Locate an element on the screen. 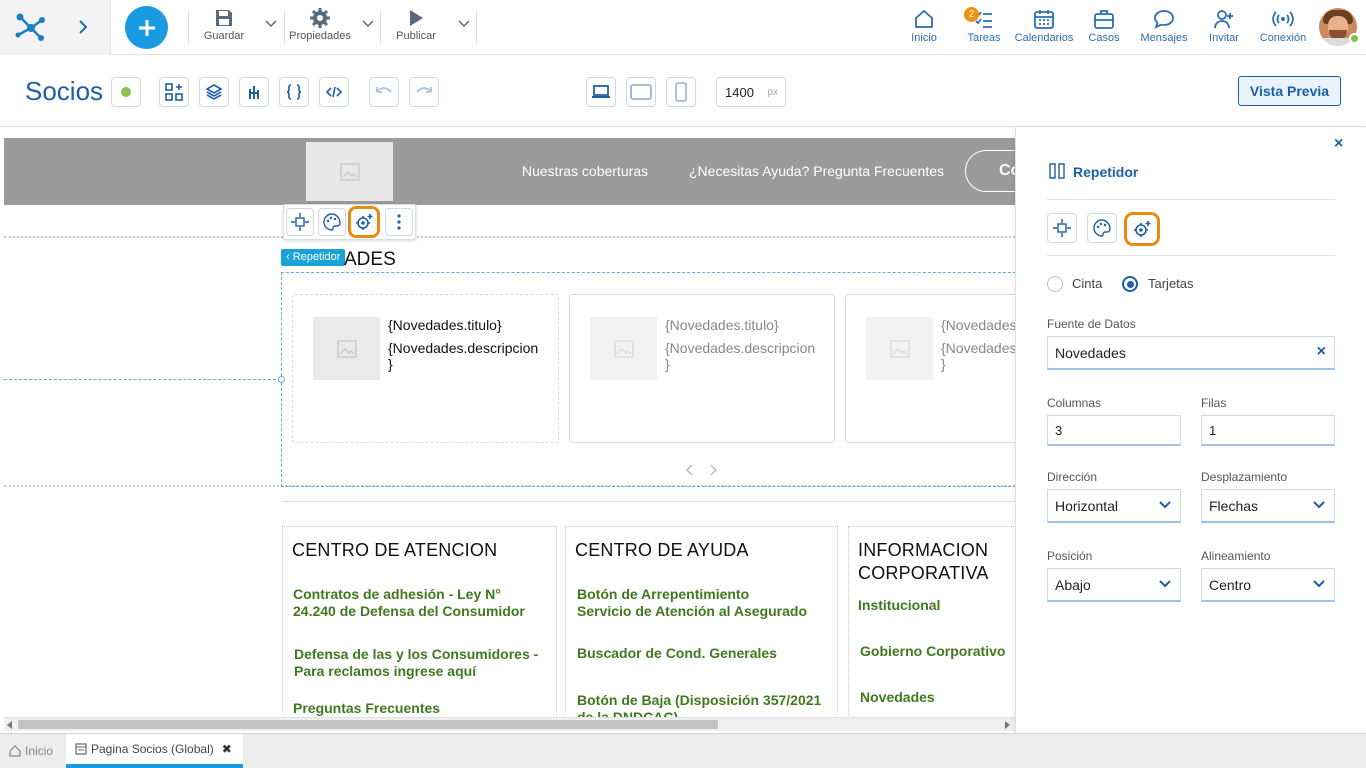  desktop-view-button is located at coordinates (601, 92).